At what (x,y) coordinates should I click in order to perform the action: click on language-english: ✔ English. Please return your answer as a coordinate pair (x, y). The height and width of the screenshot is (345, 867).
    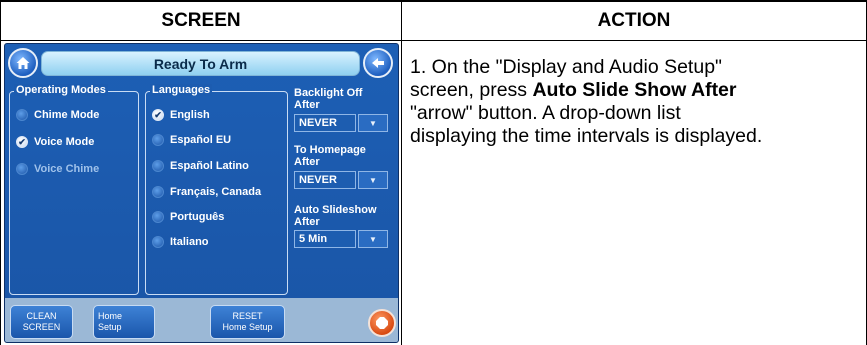
    Looking at the image, I should click on (181, 115).